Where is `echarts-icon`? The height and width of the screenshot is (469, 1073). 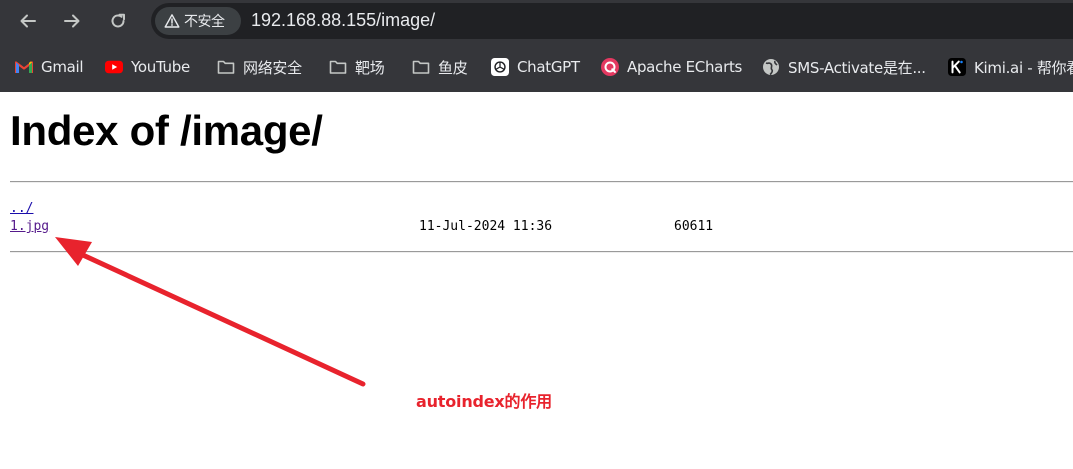
echarts-icon is located at coordinates (610, 67).